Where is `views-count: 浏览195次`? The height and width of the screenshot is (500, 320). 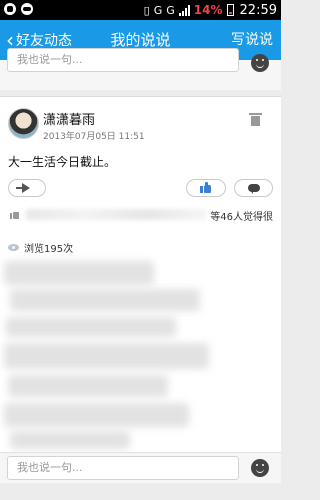
views-count: 浏览195次 is located at coordinates (49, 249).